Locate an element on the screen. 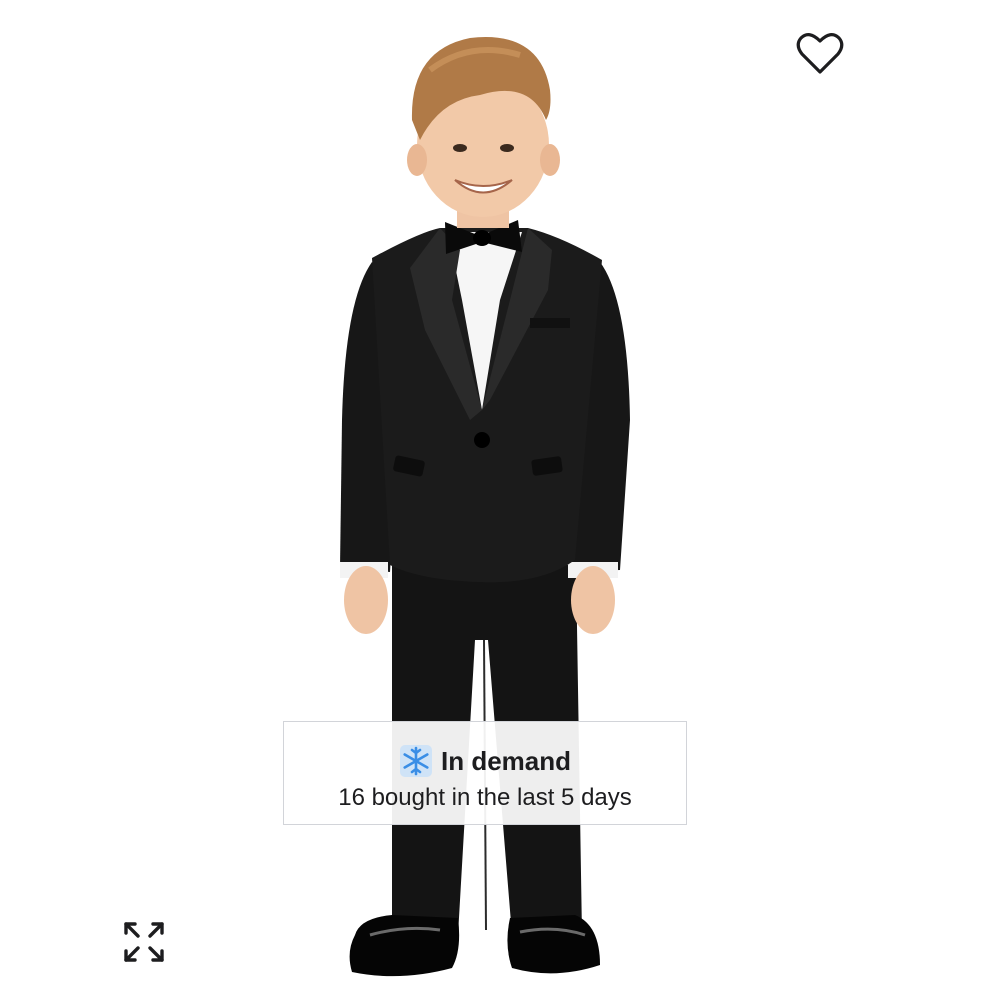  expand-image-button is located at coordinates (144, 942).